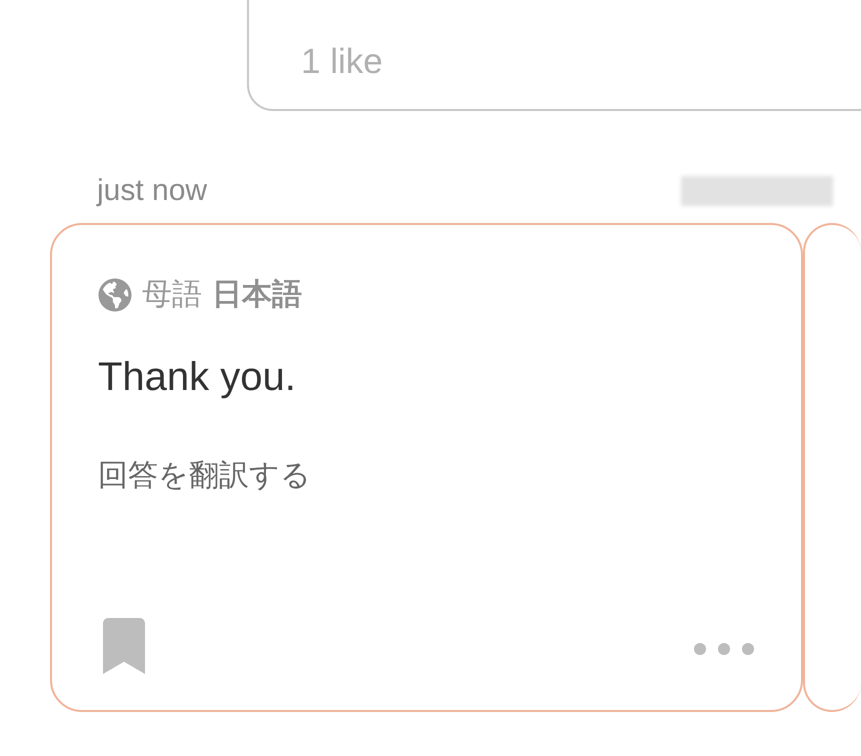 The image size is (861, 756). I want to click on answer-text: Thank you., so click(197, 377).